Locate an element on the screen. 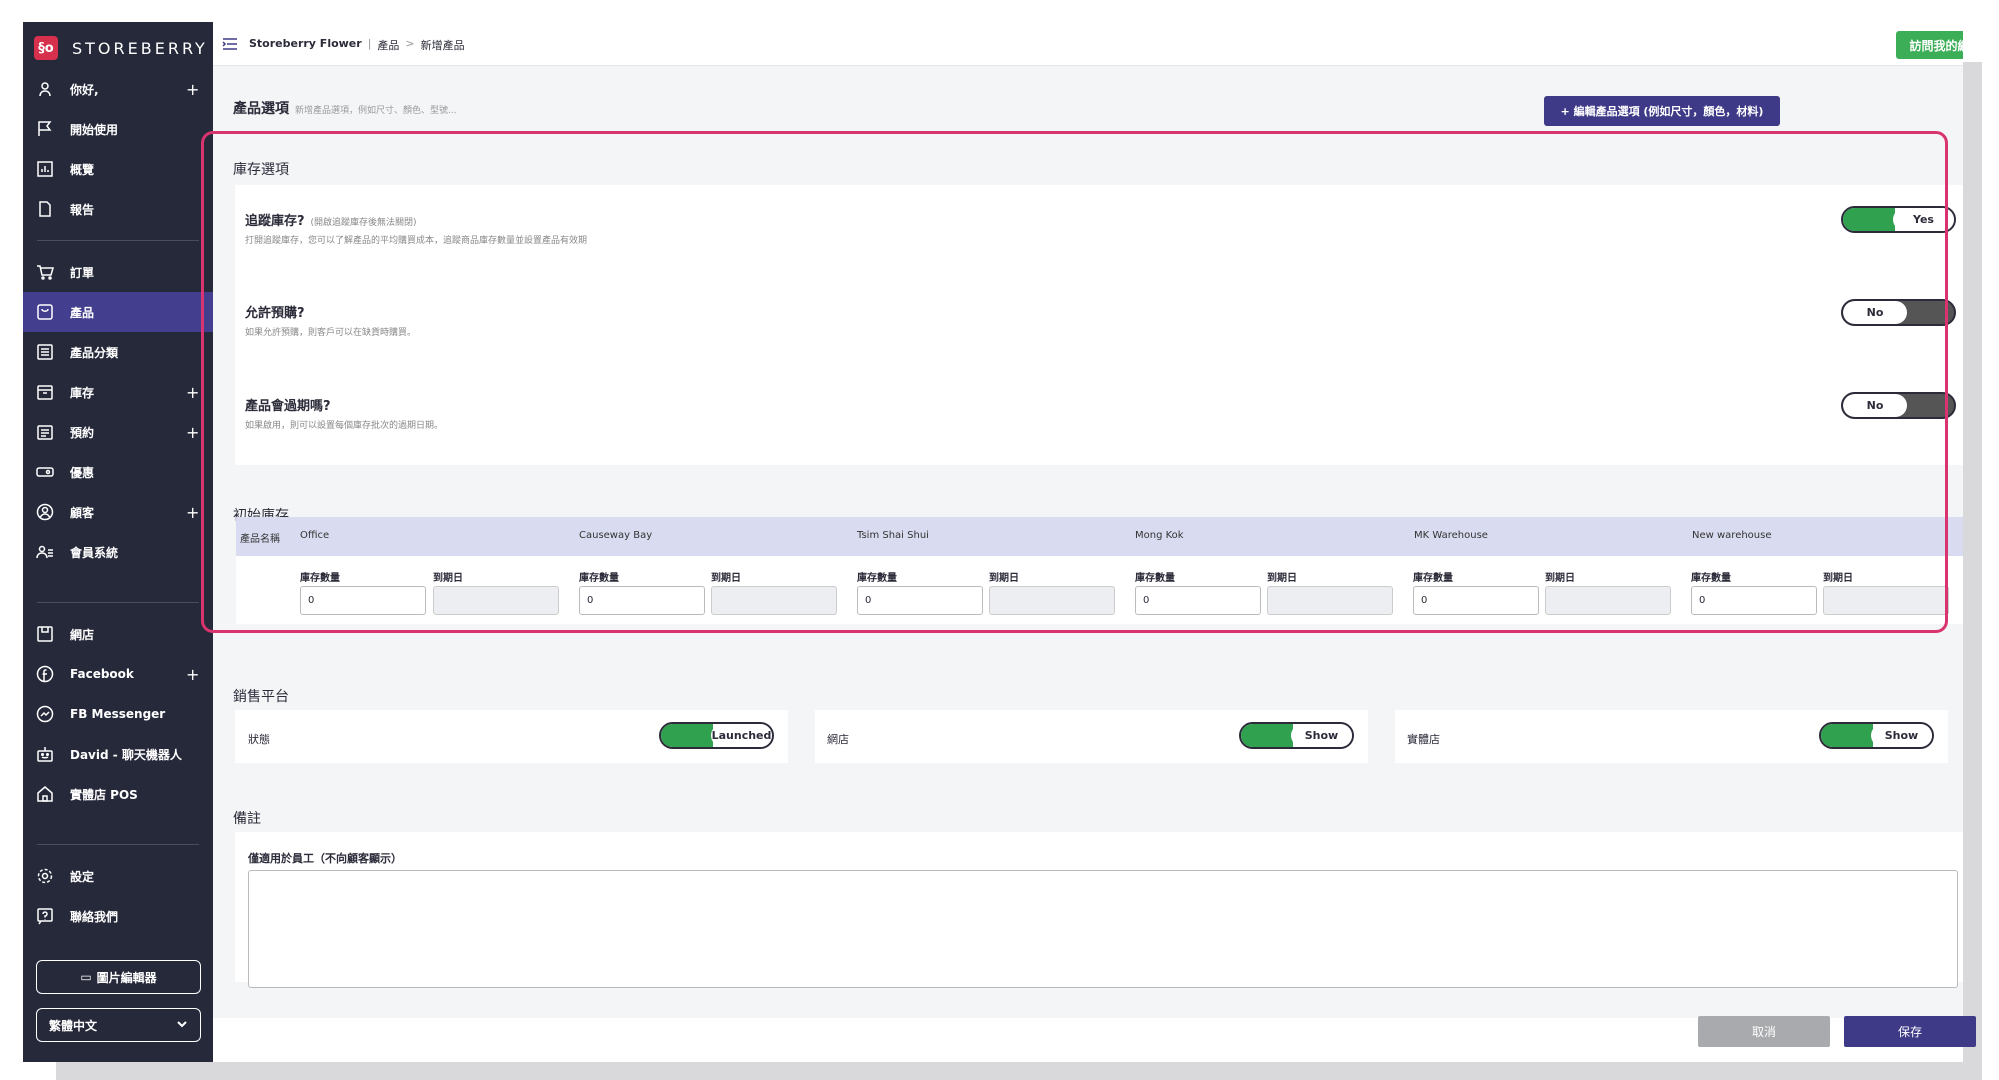 This screenshot has width=1999, height=1080. sidebar-item-label: David - 聊天機器人 is located at coordinates (126, 754).